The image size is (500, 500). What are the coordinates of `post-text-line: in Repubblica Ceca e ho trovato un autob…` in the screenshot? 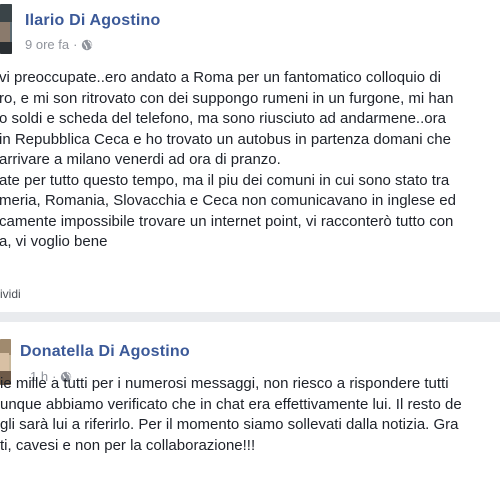 It's located at (225, 139).